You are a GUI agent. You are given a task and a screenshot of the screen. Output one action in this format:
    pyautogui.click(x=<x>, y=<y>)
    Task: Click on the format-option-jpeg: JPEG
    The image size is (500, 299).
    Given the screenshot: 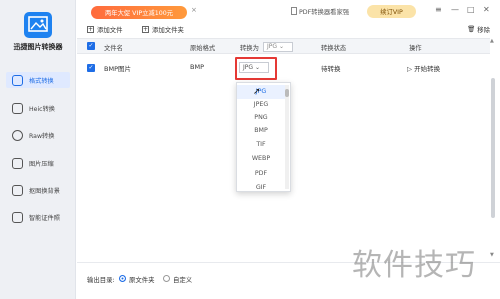 What is the action you would take?
    pyautogui.click(x=261, y=105)
    